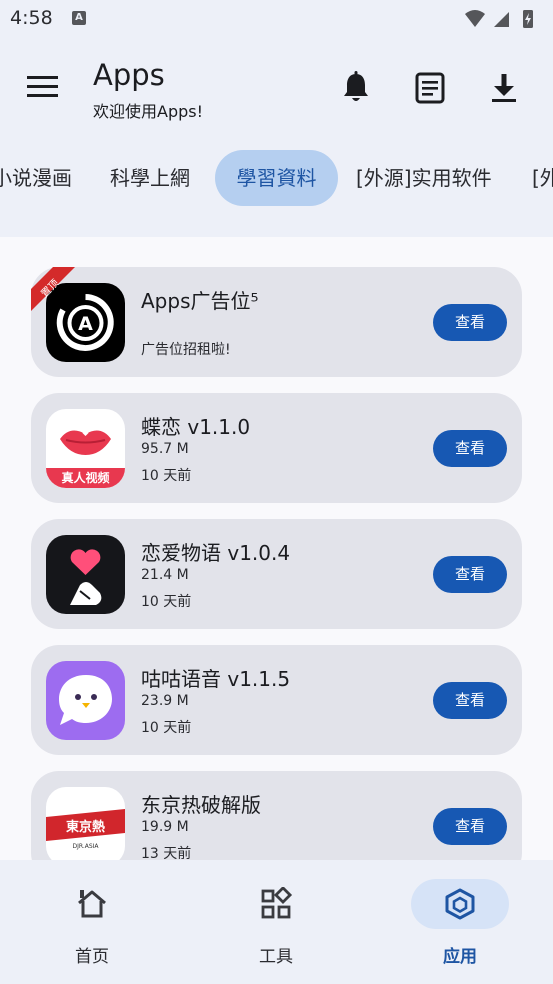  I want to click on app-bar: Apps 欢迎使用Apps!, so click(276, 87).